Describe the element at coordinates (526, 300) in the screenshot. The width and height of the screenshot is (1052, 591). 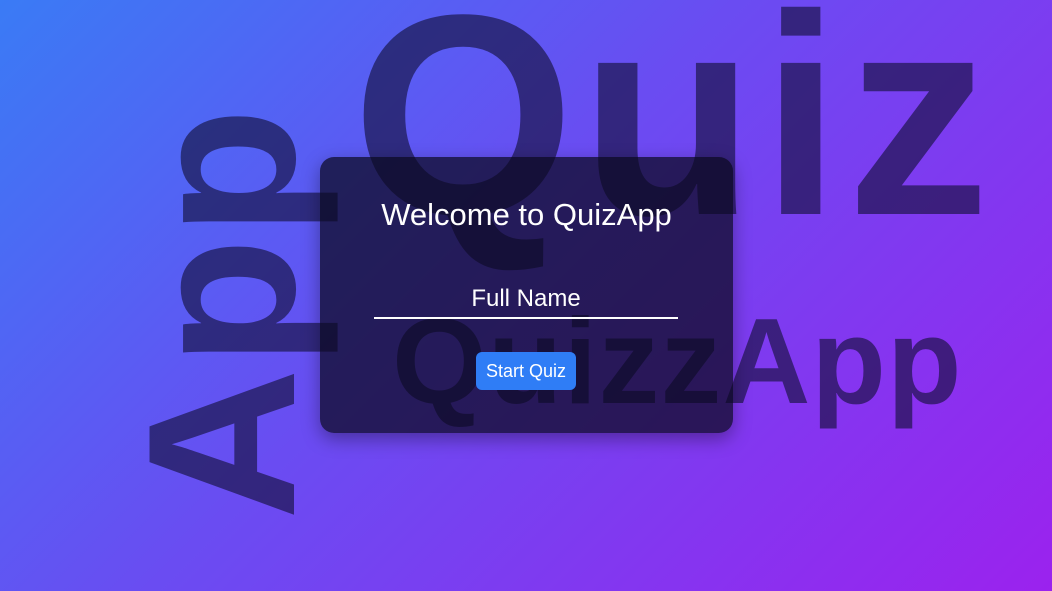
I see `full-name-input` at that location.